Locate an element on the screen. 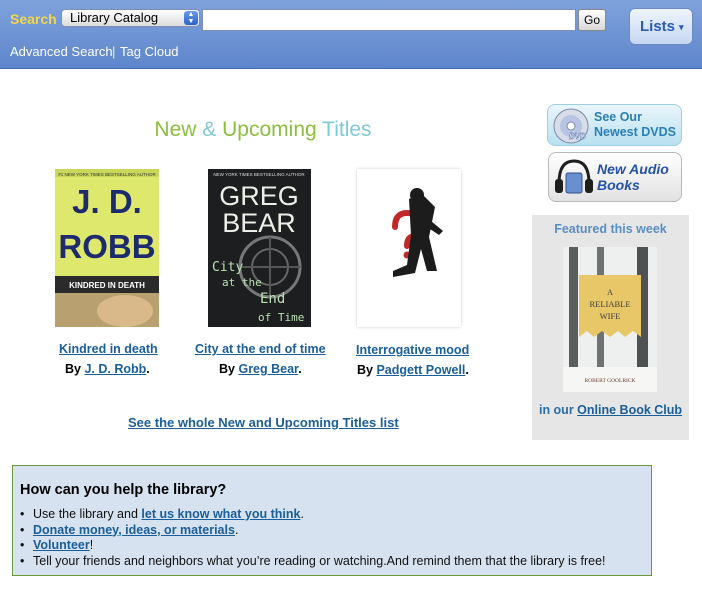 The image size is (702, 596). book-title-city-at-the-end-of-time: City at the end of time is located at coordinates (260, 349).